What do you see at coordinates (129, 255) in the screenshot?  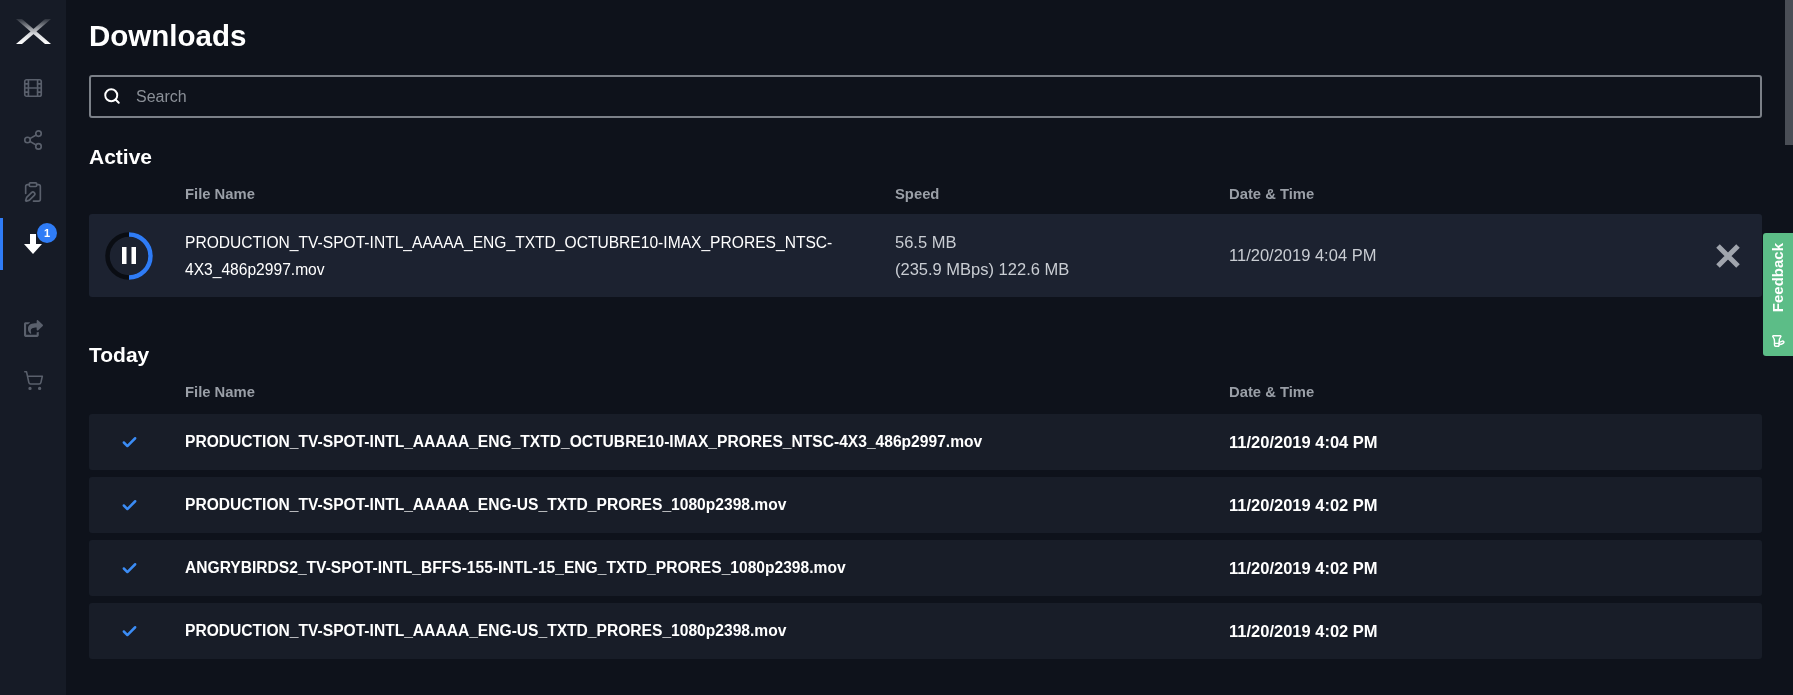 I see `pause-icon` at bounding box center [129, 255].